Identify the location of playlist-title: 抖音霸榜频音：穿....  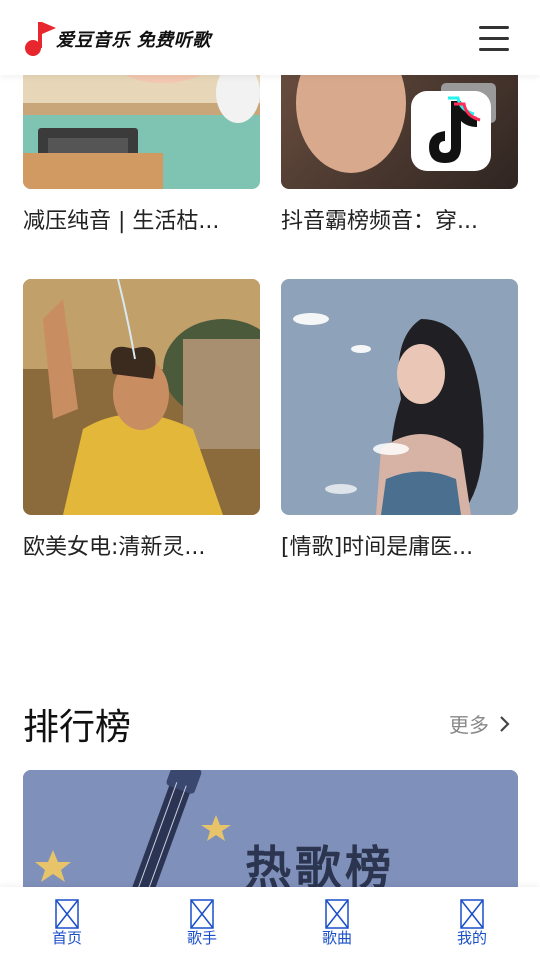
(399, 219).